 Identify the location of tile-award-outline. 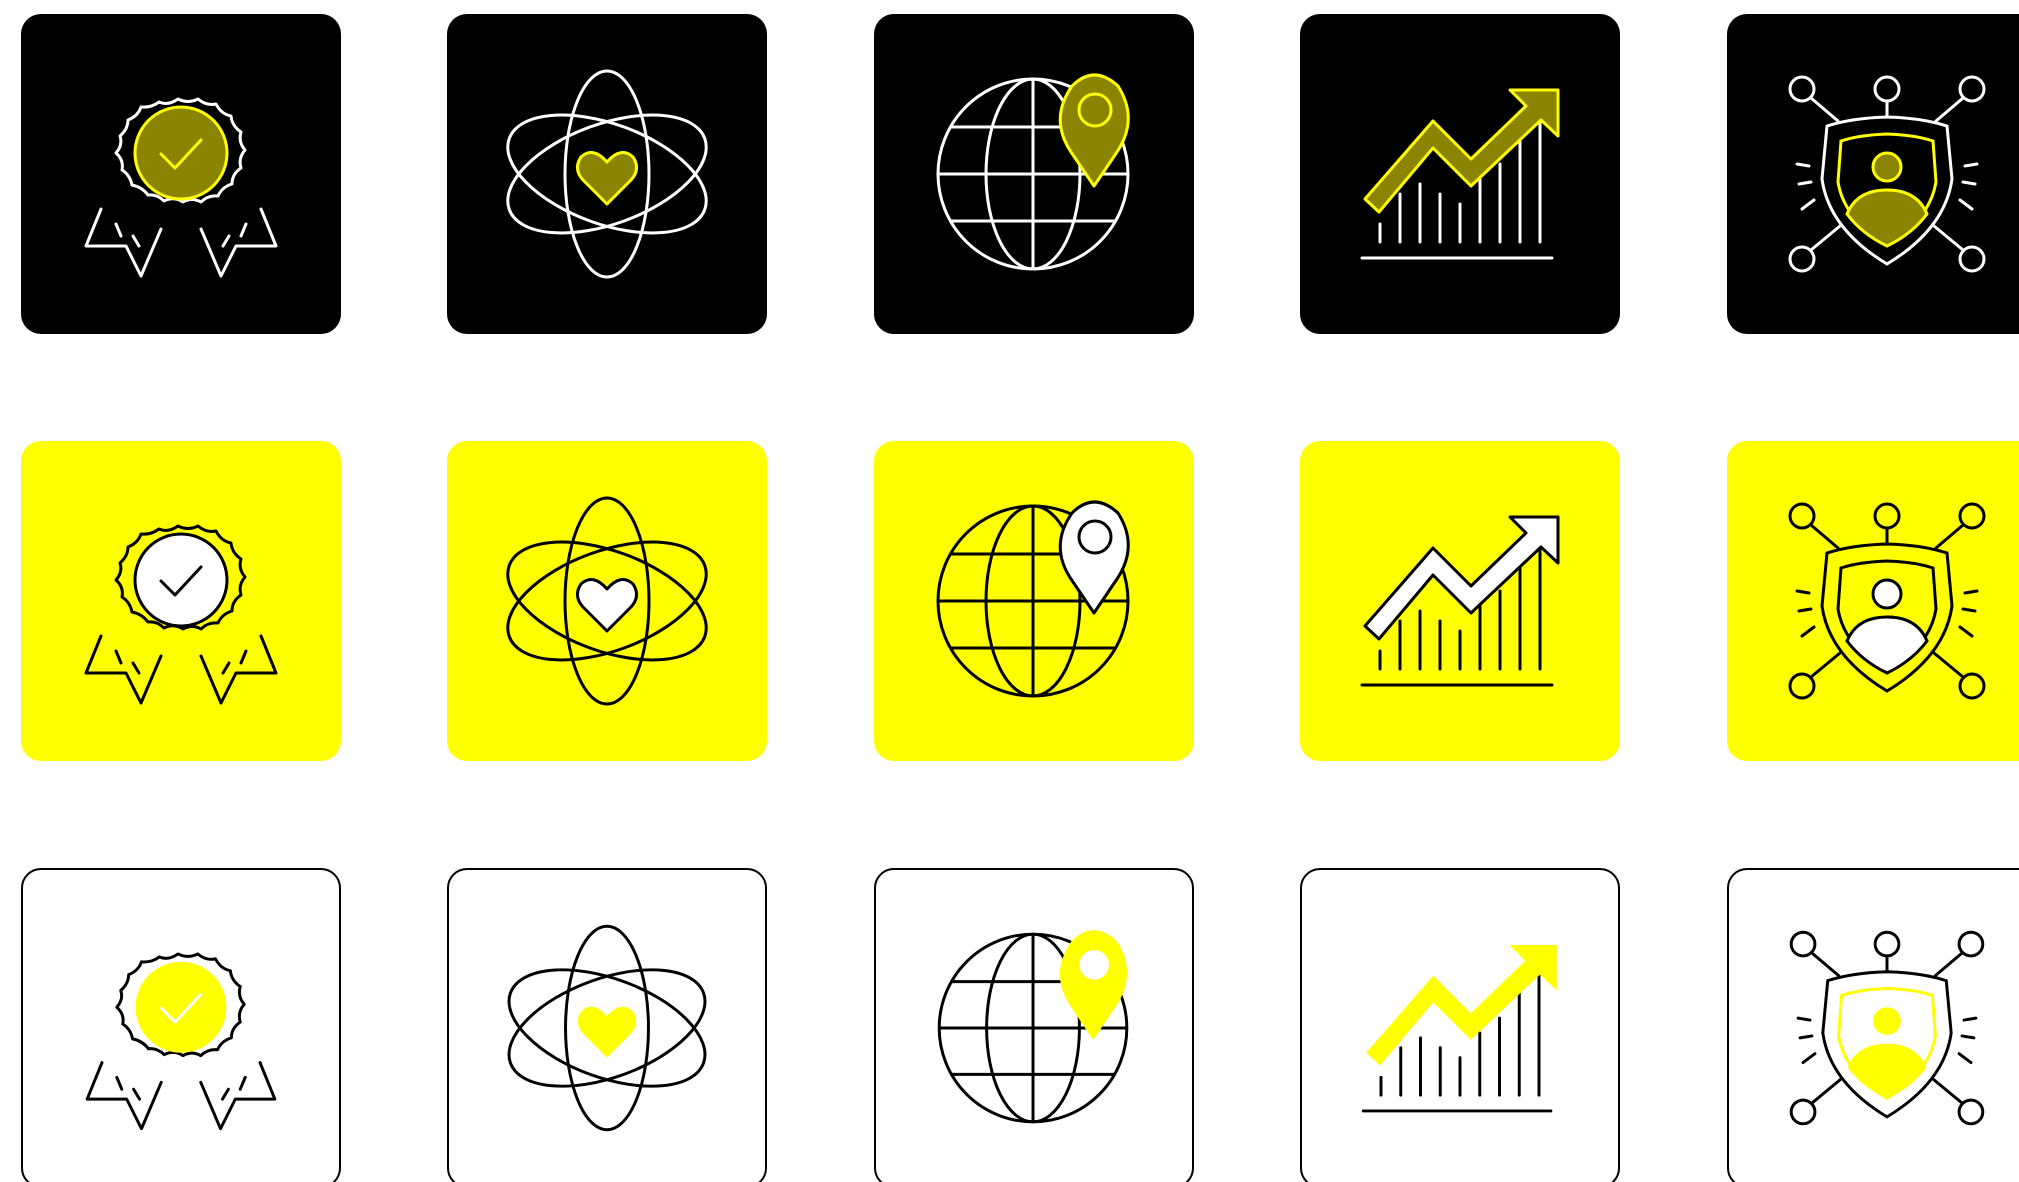
(181, 1025).